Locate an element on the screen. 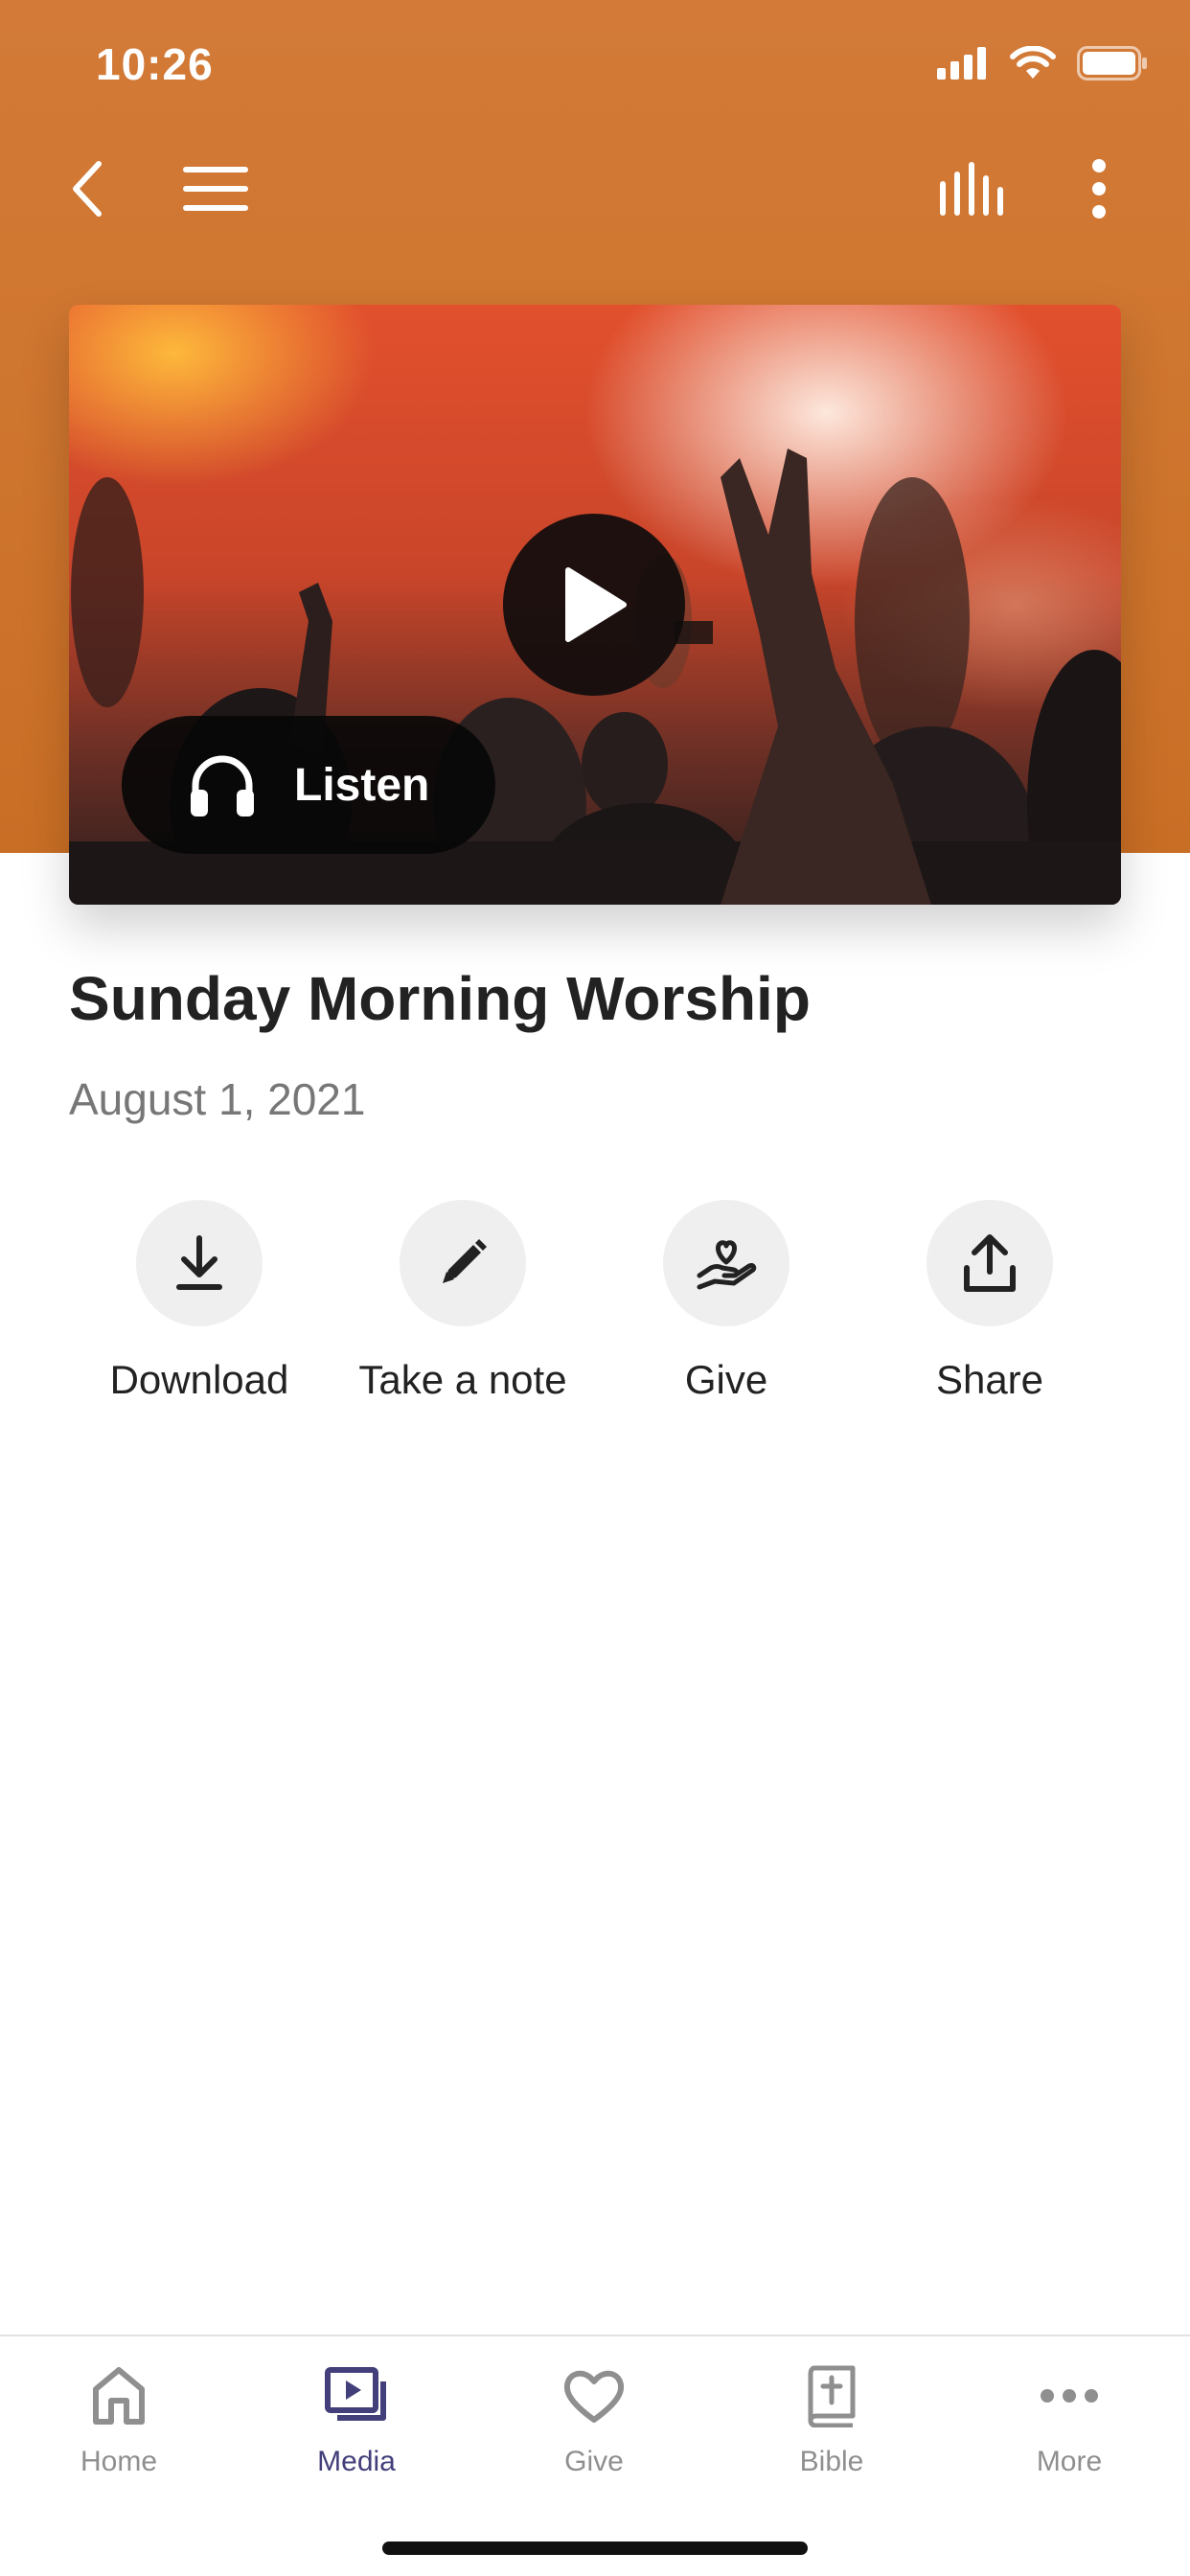 The height and width of the screenshot is (2576, 1190). give-button-circle is located at coordinates (727, 1263).